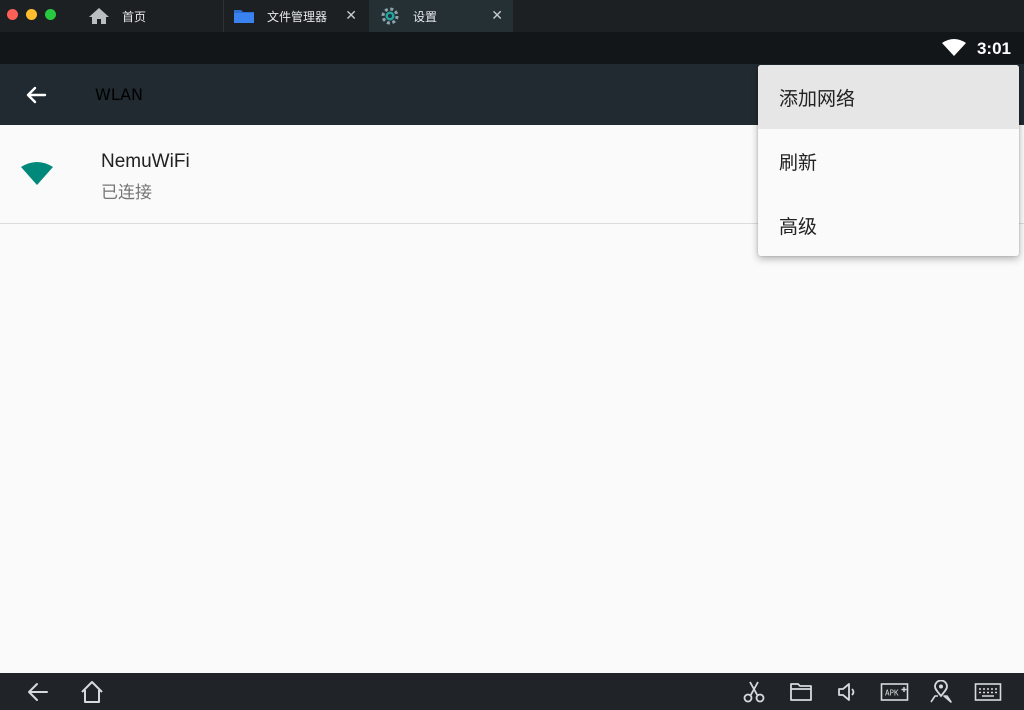  Describe the element at coordinates (798, 226) in the screenshot. I see `menu-item-label: 高级` at that location.